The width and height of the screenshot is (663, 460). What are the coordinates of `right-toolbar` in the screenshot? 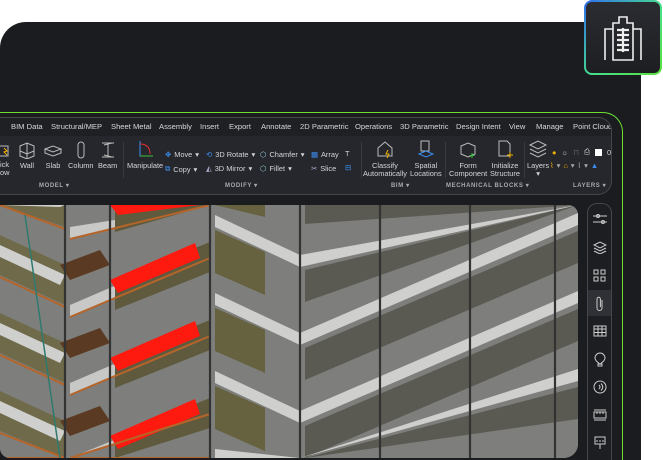 It's located at (599, 331).